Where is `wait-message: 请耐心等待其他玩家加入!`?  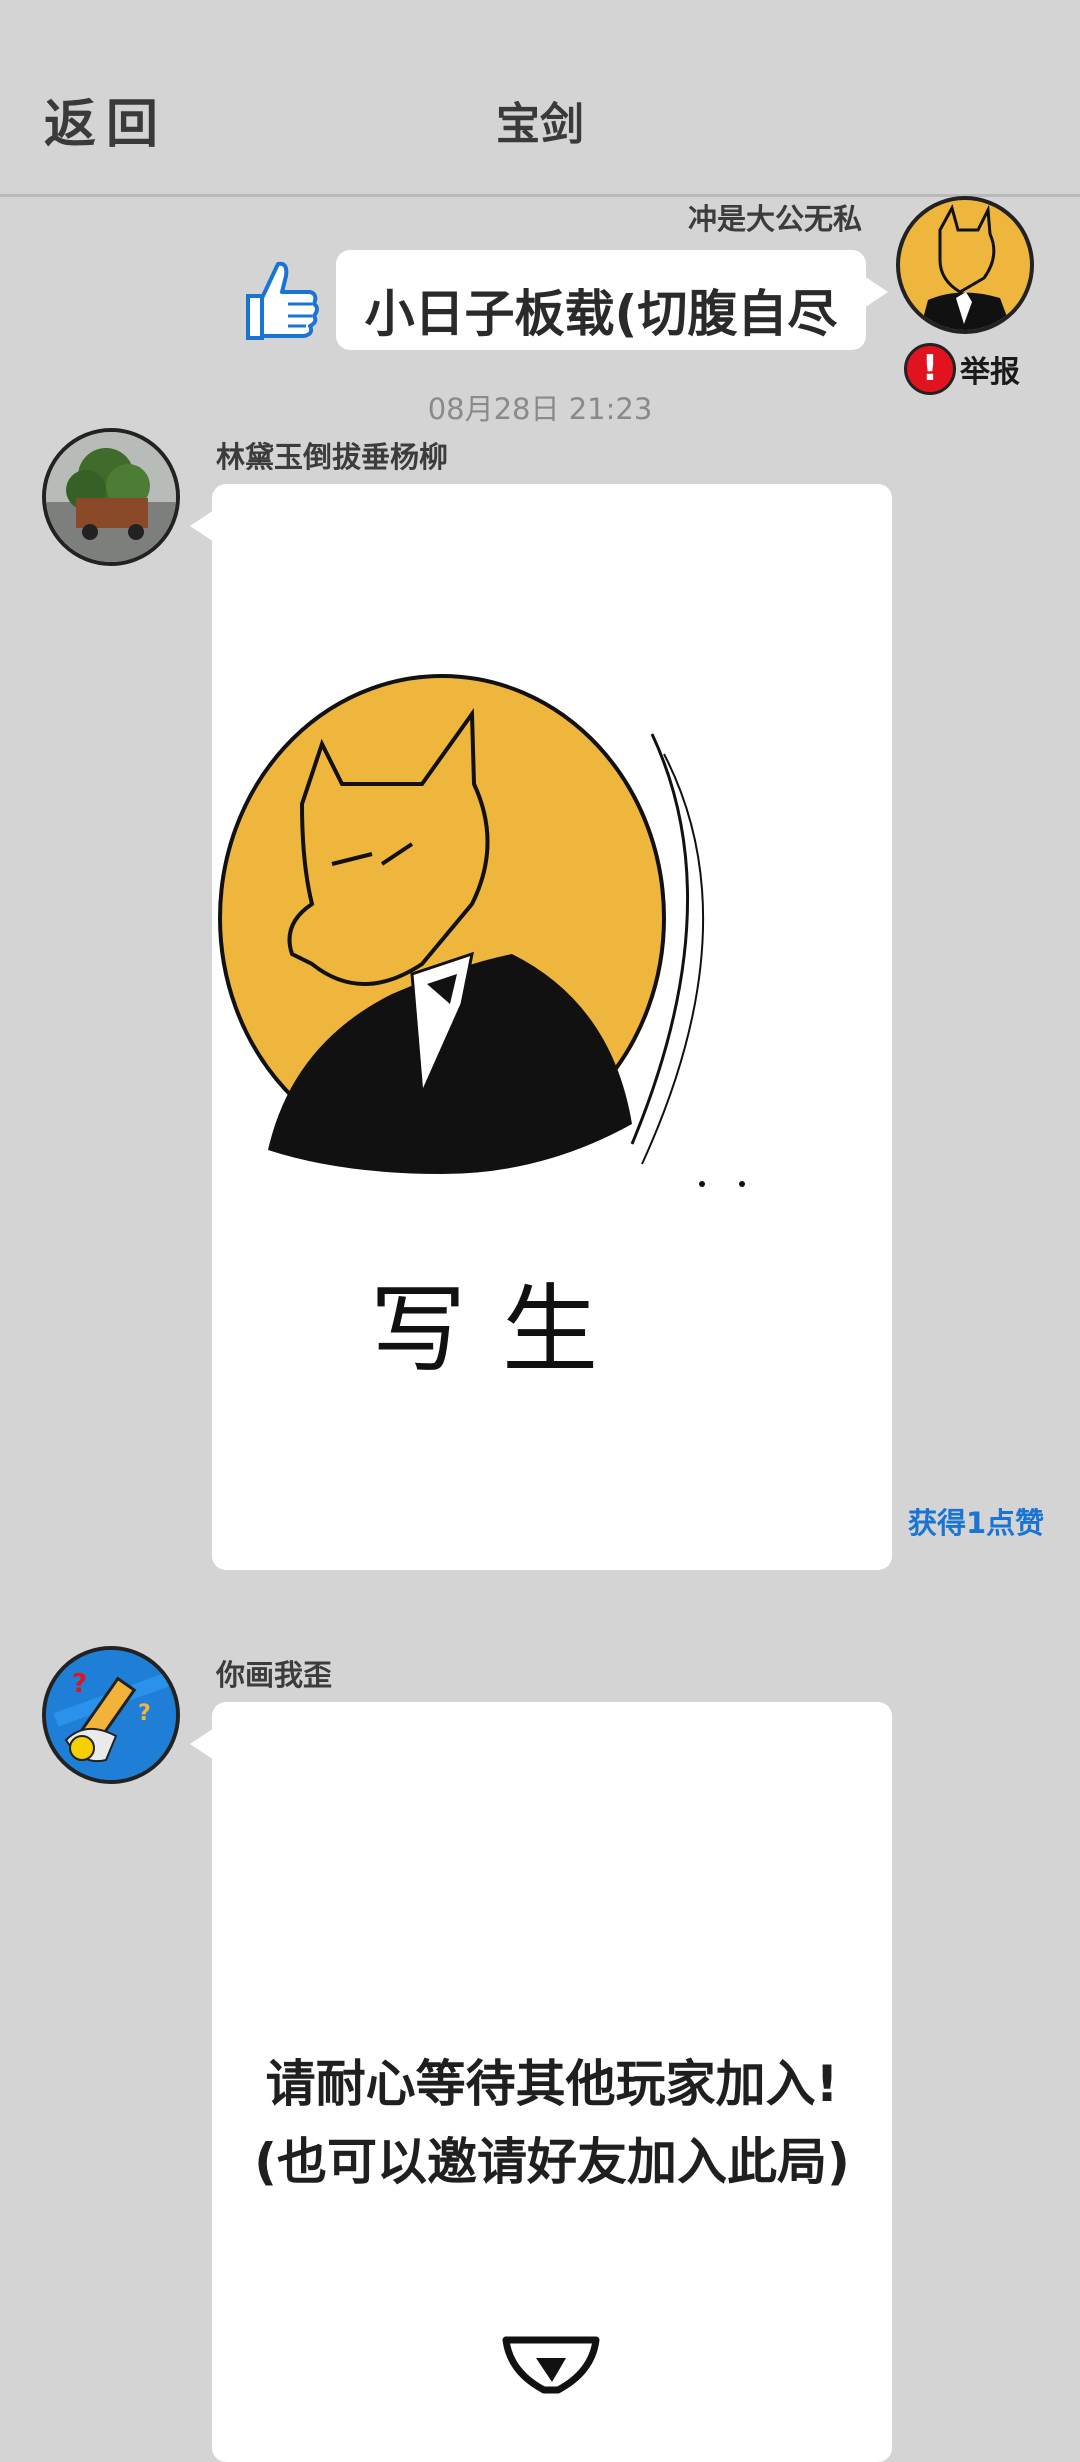
wait-message: 请耐心等待其他玩家加入! is located at coordinates (552, 2084).